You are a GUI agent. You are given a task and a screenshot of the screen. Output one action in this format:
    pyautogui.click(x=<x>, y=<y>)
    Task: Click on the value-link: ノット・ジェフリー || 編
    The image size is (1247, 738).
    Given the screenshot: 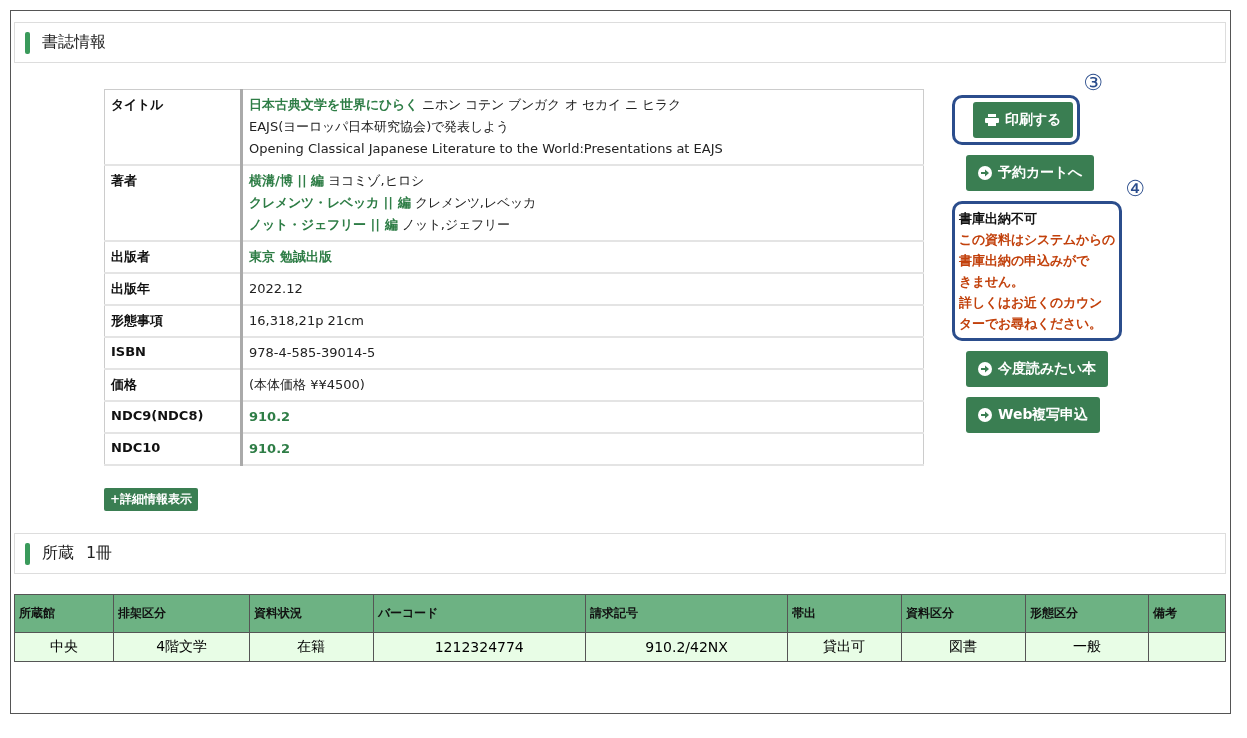 What is the action you would take?
    pyautogui.click(x=323, y=224)
    